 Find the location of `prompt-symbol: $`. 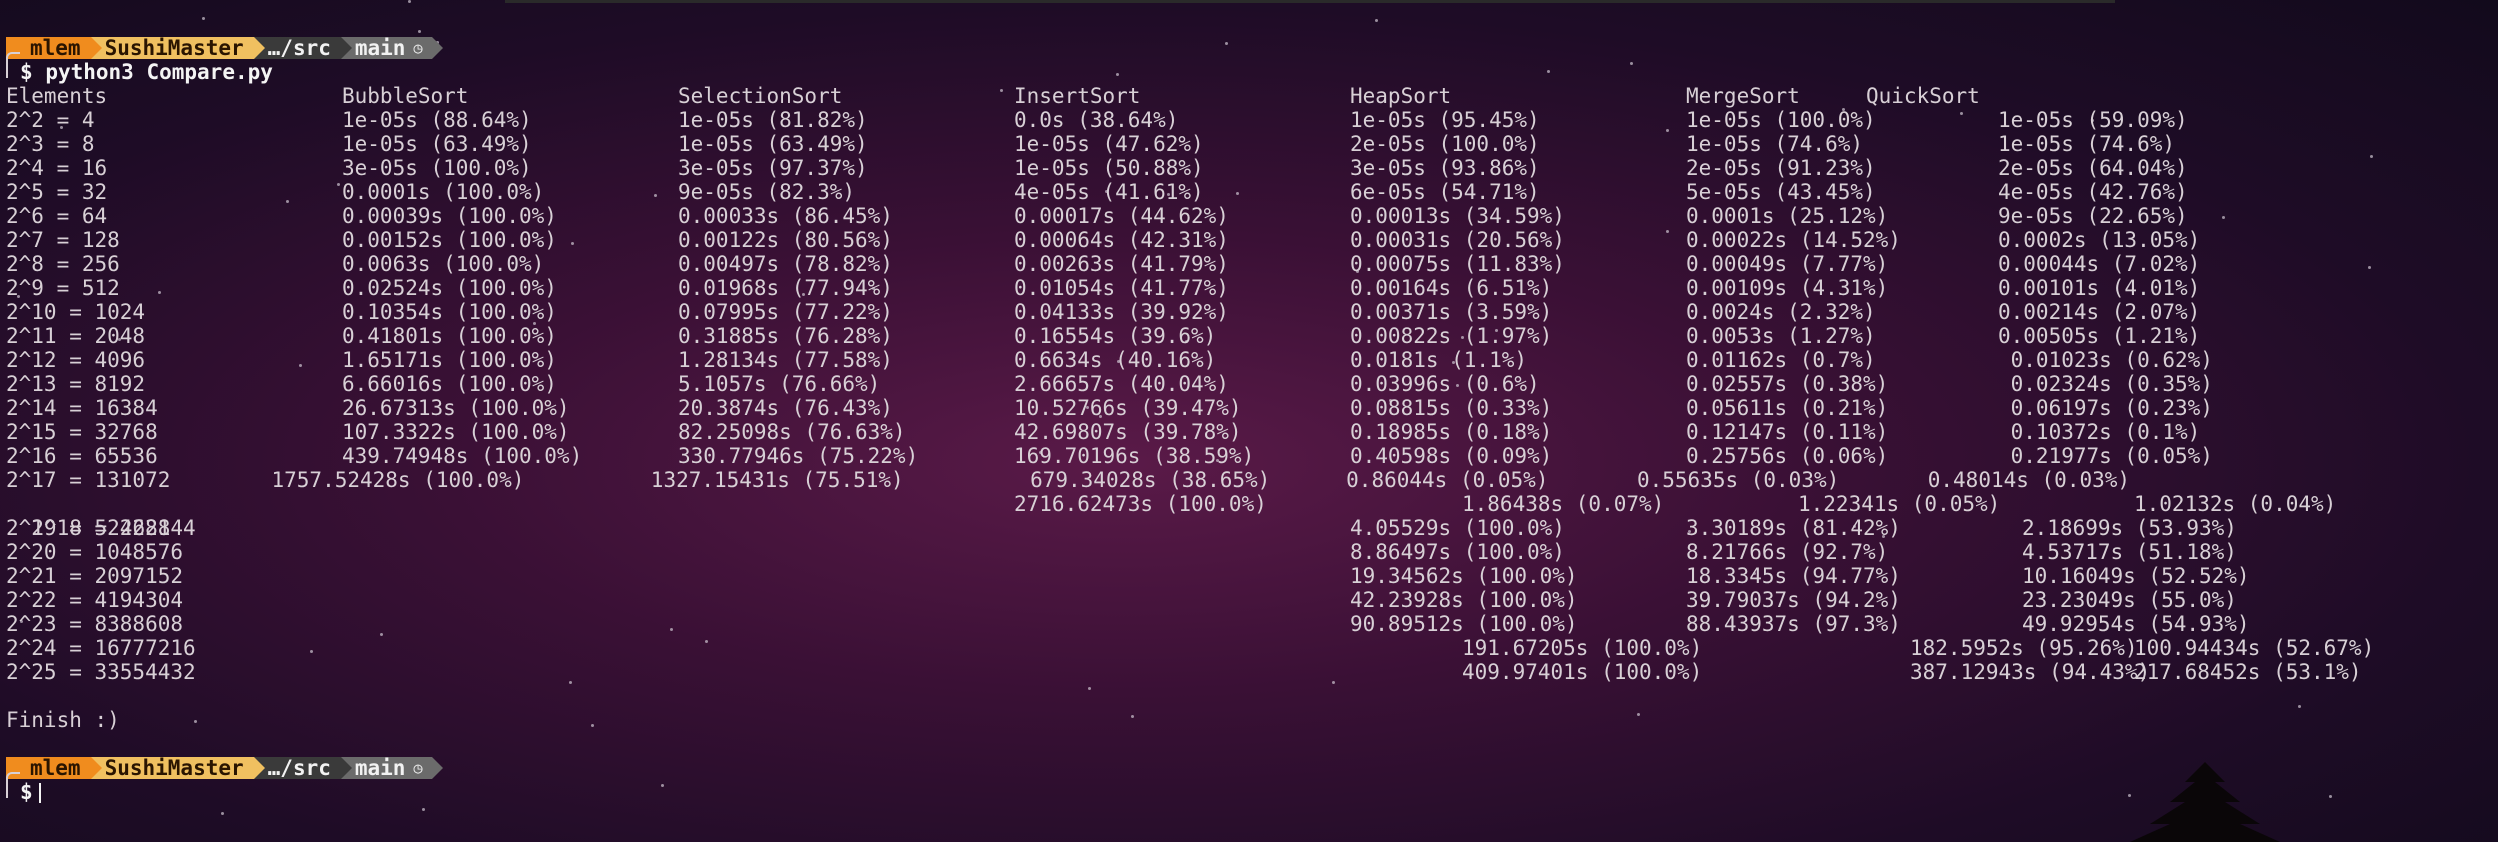

prompt-symbol: $ is located at coordinates (26, 72).